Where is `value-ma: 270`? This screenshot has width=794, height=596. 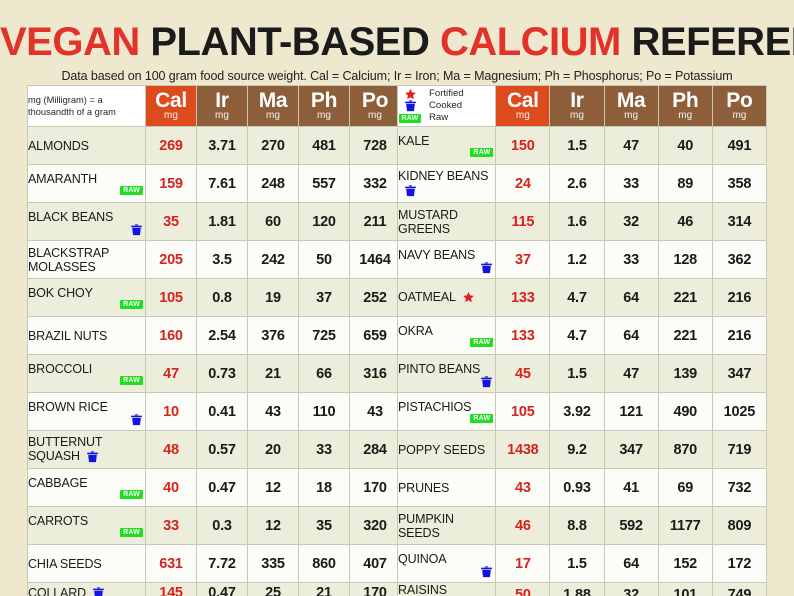
value-ma: 270 is located at coordinates (273, 145).